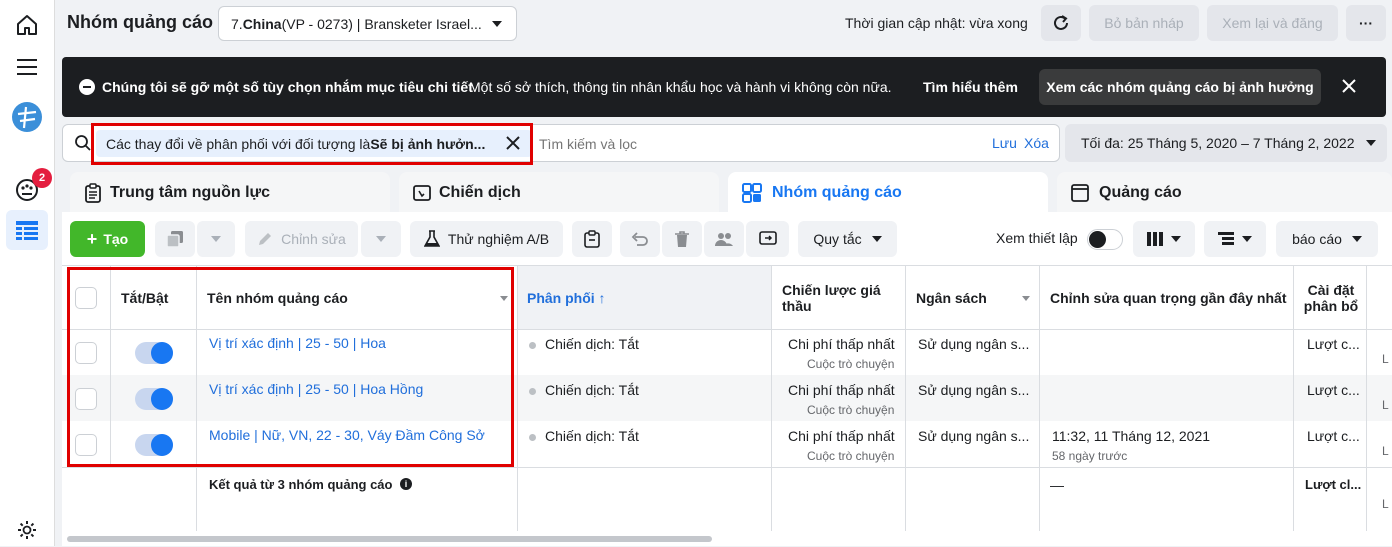 This screenshot has width=1392, height=547. Describe the element at coordinates (1317, 239) in the screenshot. I see `reports-label: báo cáo` at that location.